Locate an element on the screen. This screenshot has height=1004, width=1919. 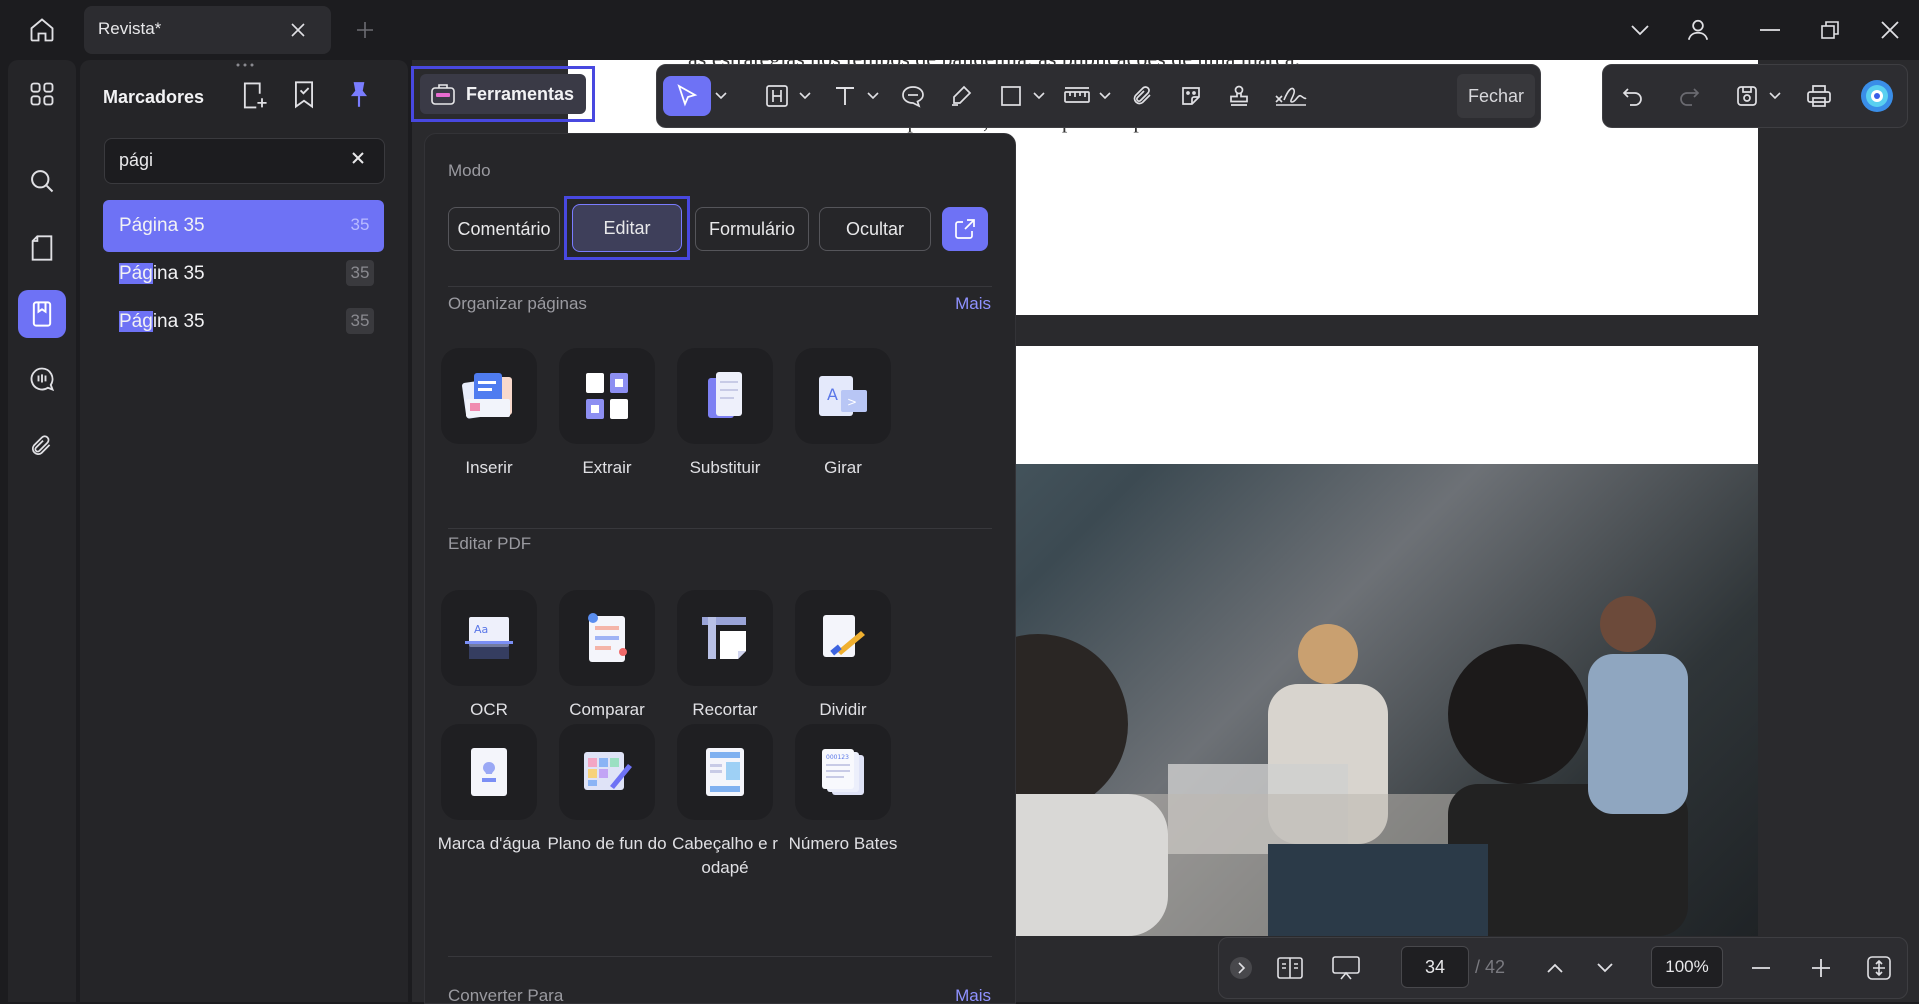
tool-bates-number: 000123 Número Bates is located at coordinates (843, 790).